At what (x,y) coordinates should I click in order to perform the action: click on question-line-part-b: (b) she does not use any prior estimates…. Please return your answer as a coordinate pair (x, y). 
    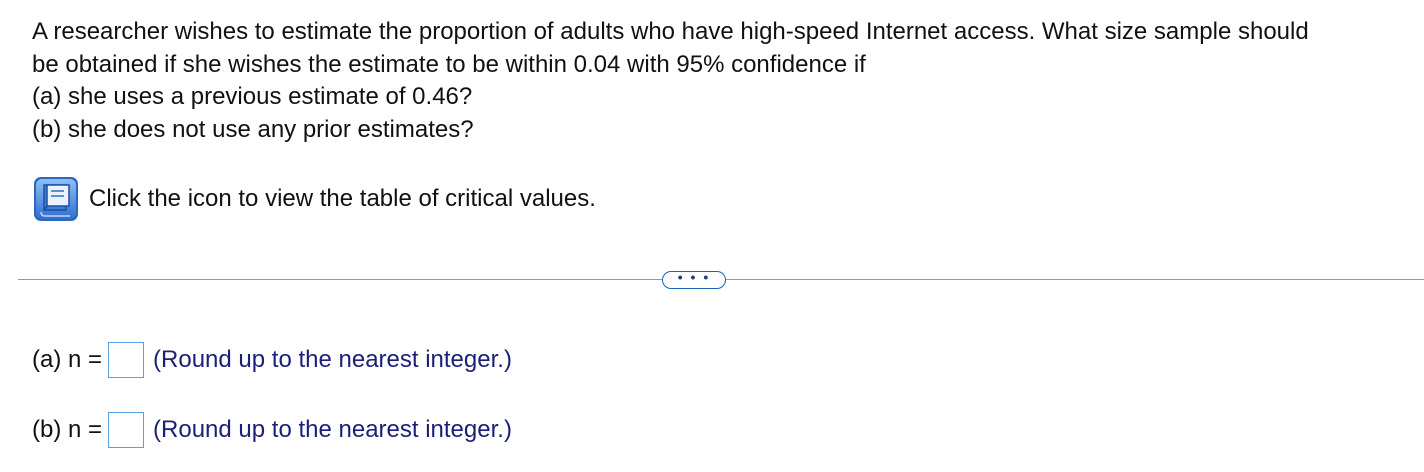
    Looking at the image, I should click on (253, 129).